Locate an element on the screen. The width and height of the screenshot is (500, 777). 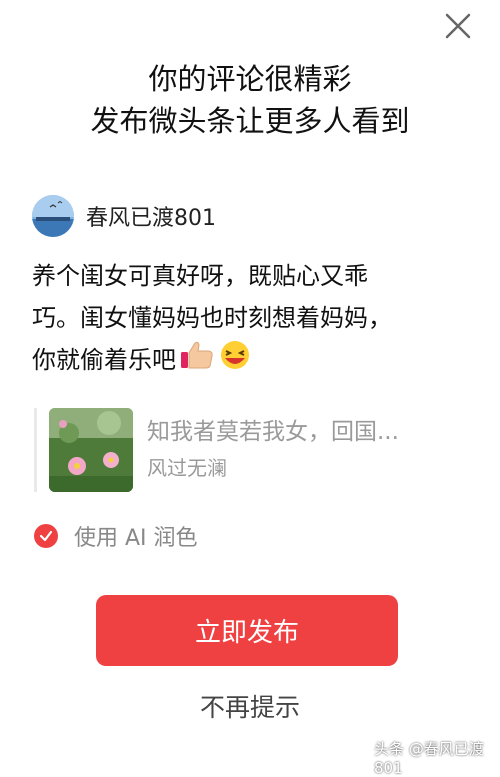
dialog-headline: 你的评论很精彩 发布微头条让更多人看到 is located at coordinates (250, 100).